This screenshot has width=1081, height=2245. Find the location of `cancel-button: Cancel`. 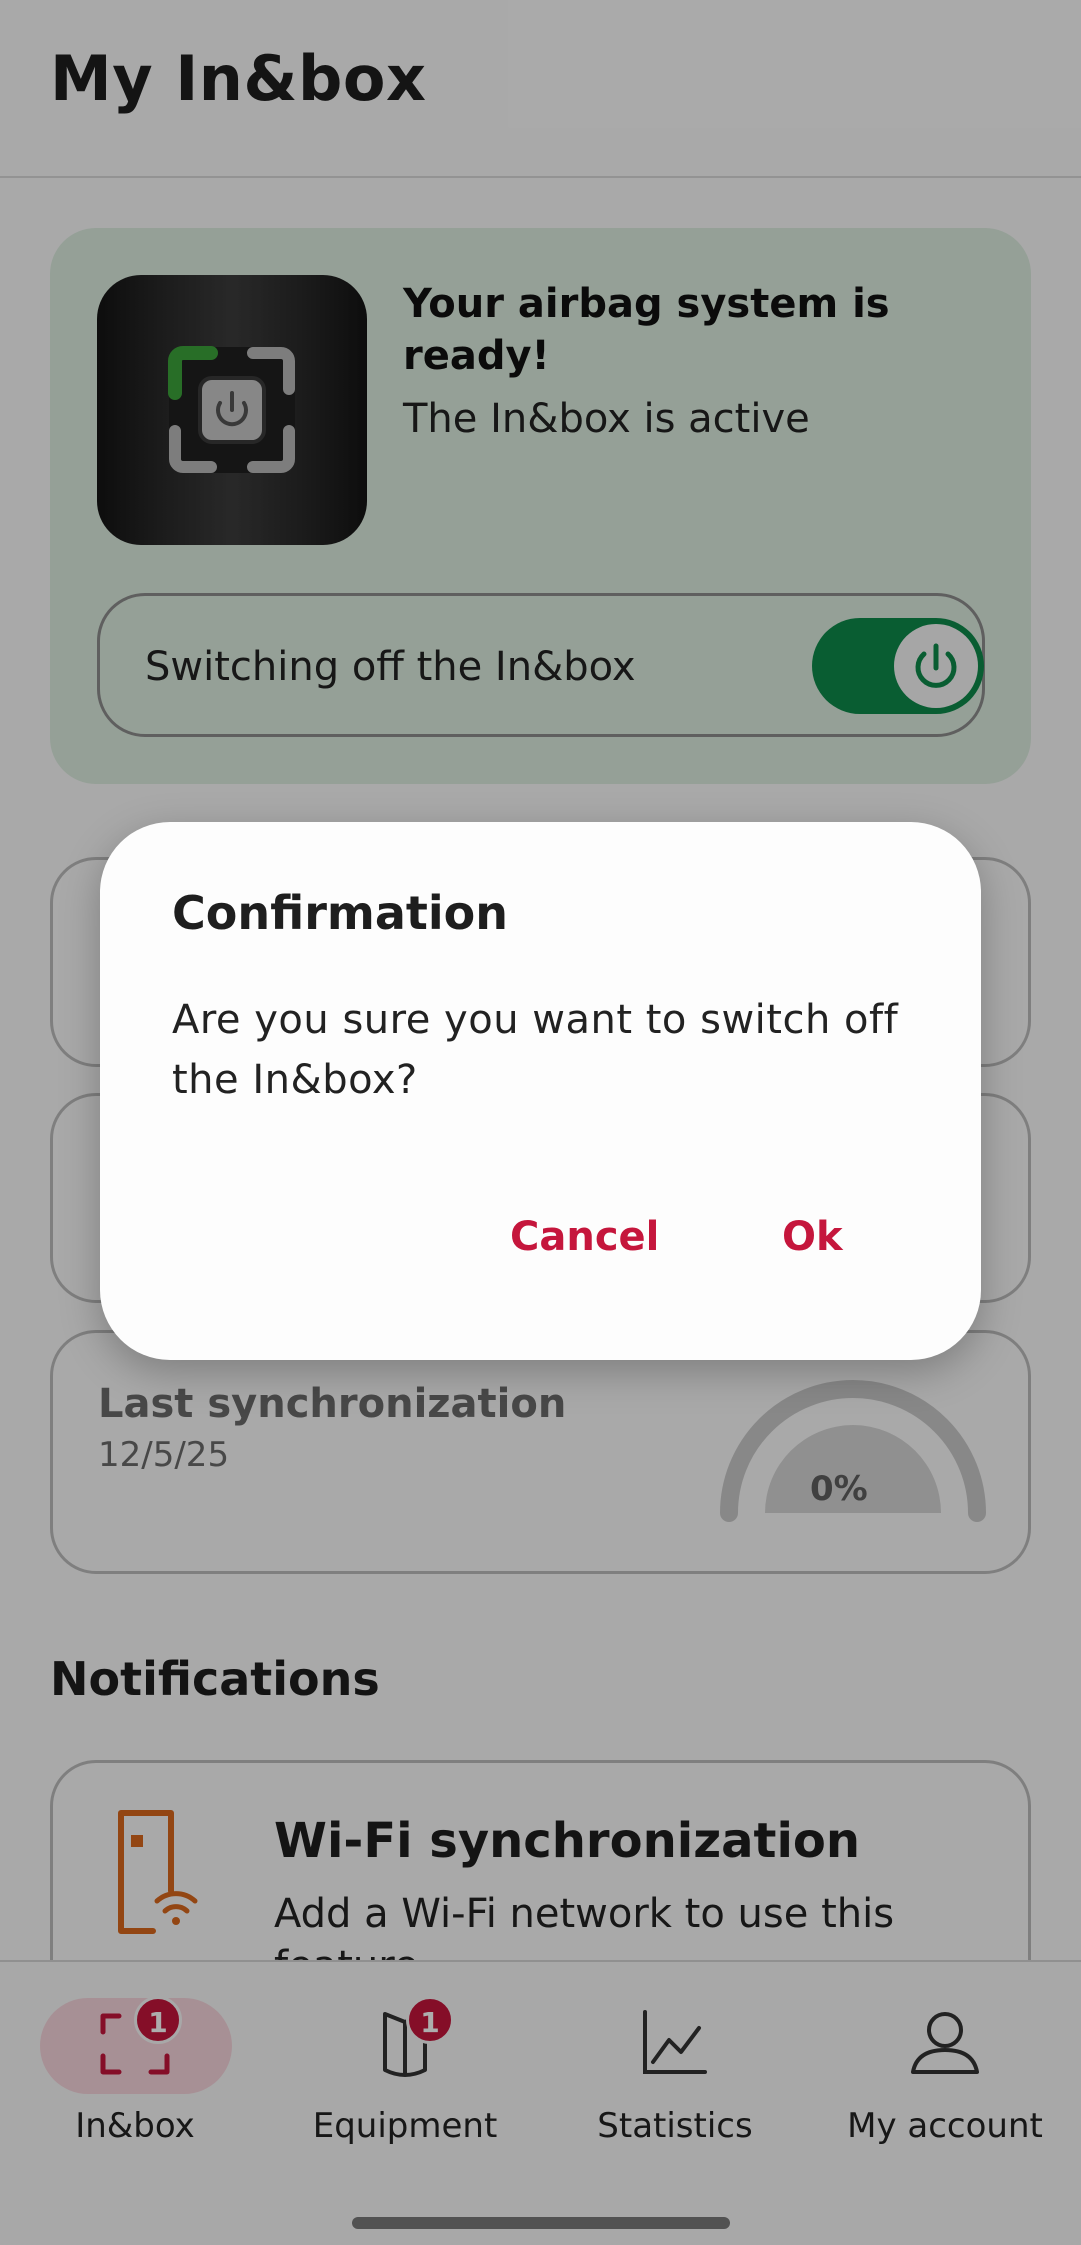

cancel-button: Cancel is located at coordinates (584, 1237).